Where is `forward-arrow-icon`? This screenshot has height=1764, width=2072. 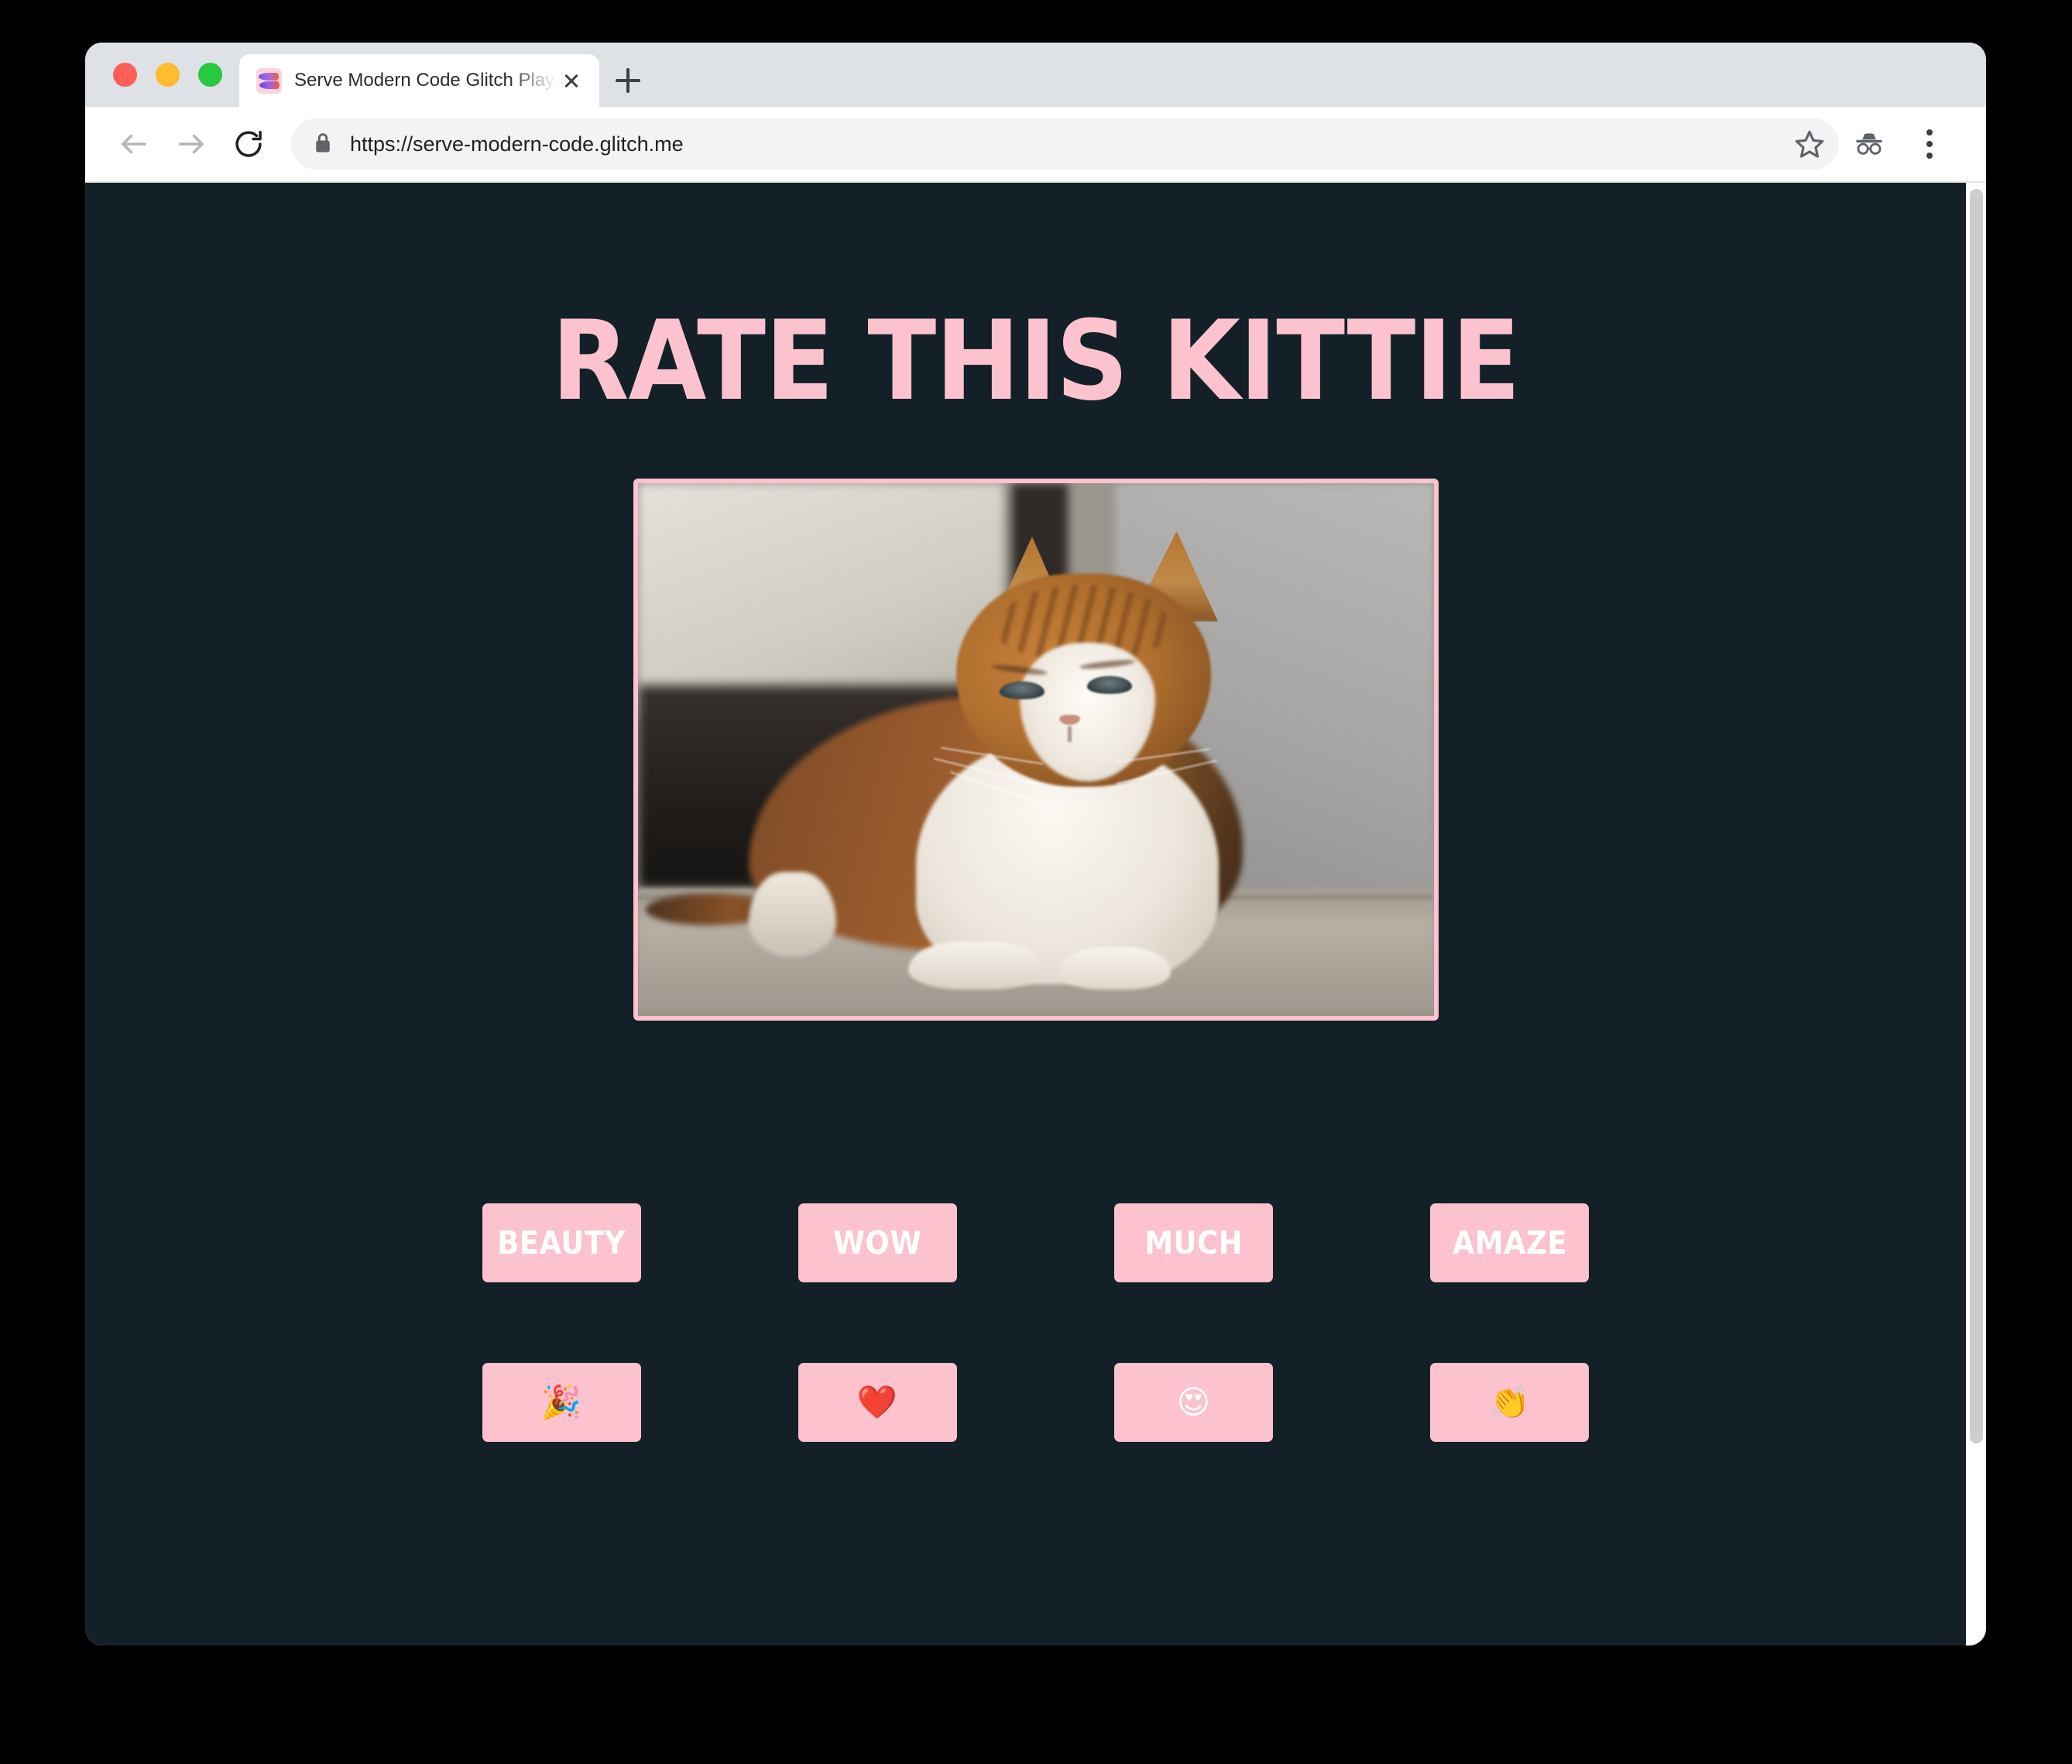 forward-arrow-icon is located at coordinates (191, 144).